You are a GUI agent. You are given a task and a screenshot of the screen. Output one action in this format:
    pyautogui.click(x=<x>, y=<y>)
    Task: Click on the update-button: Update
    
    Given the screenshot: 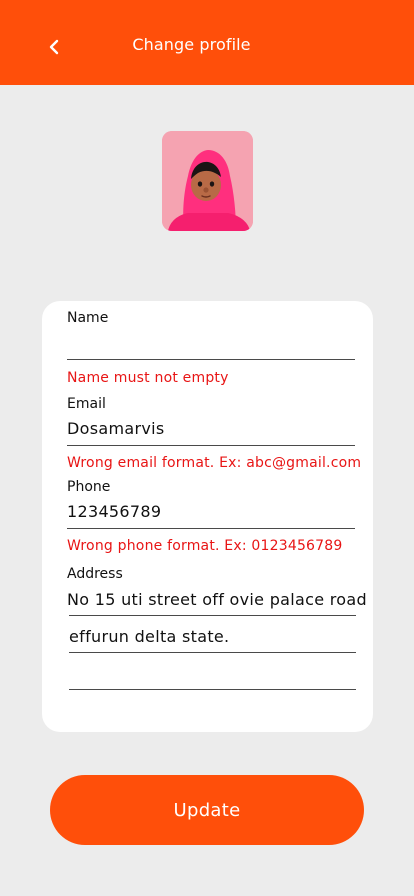 What is the action you would take?
    pyautogui.click(x=207, y=810)
    